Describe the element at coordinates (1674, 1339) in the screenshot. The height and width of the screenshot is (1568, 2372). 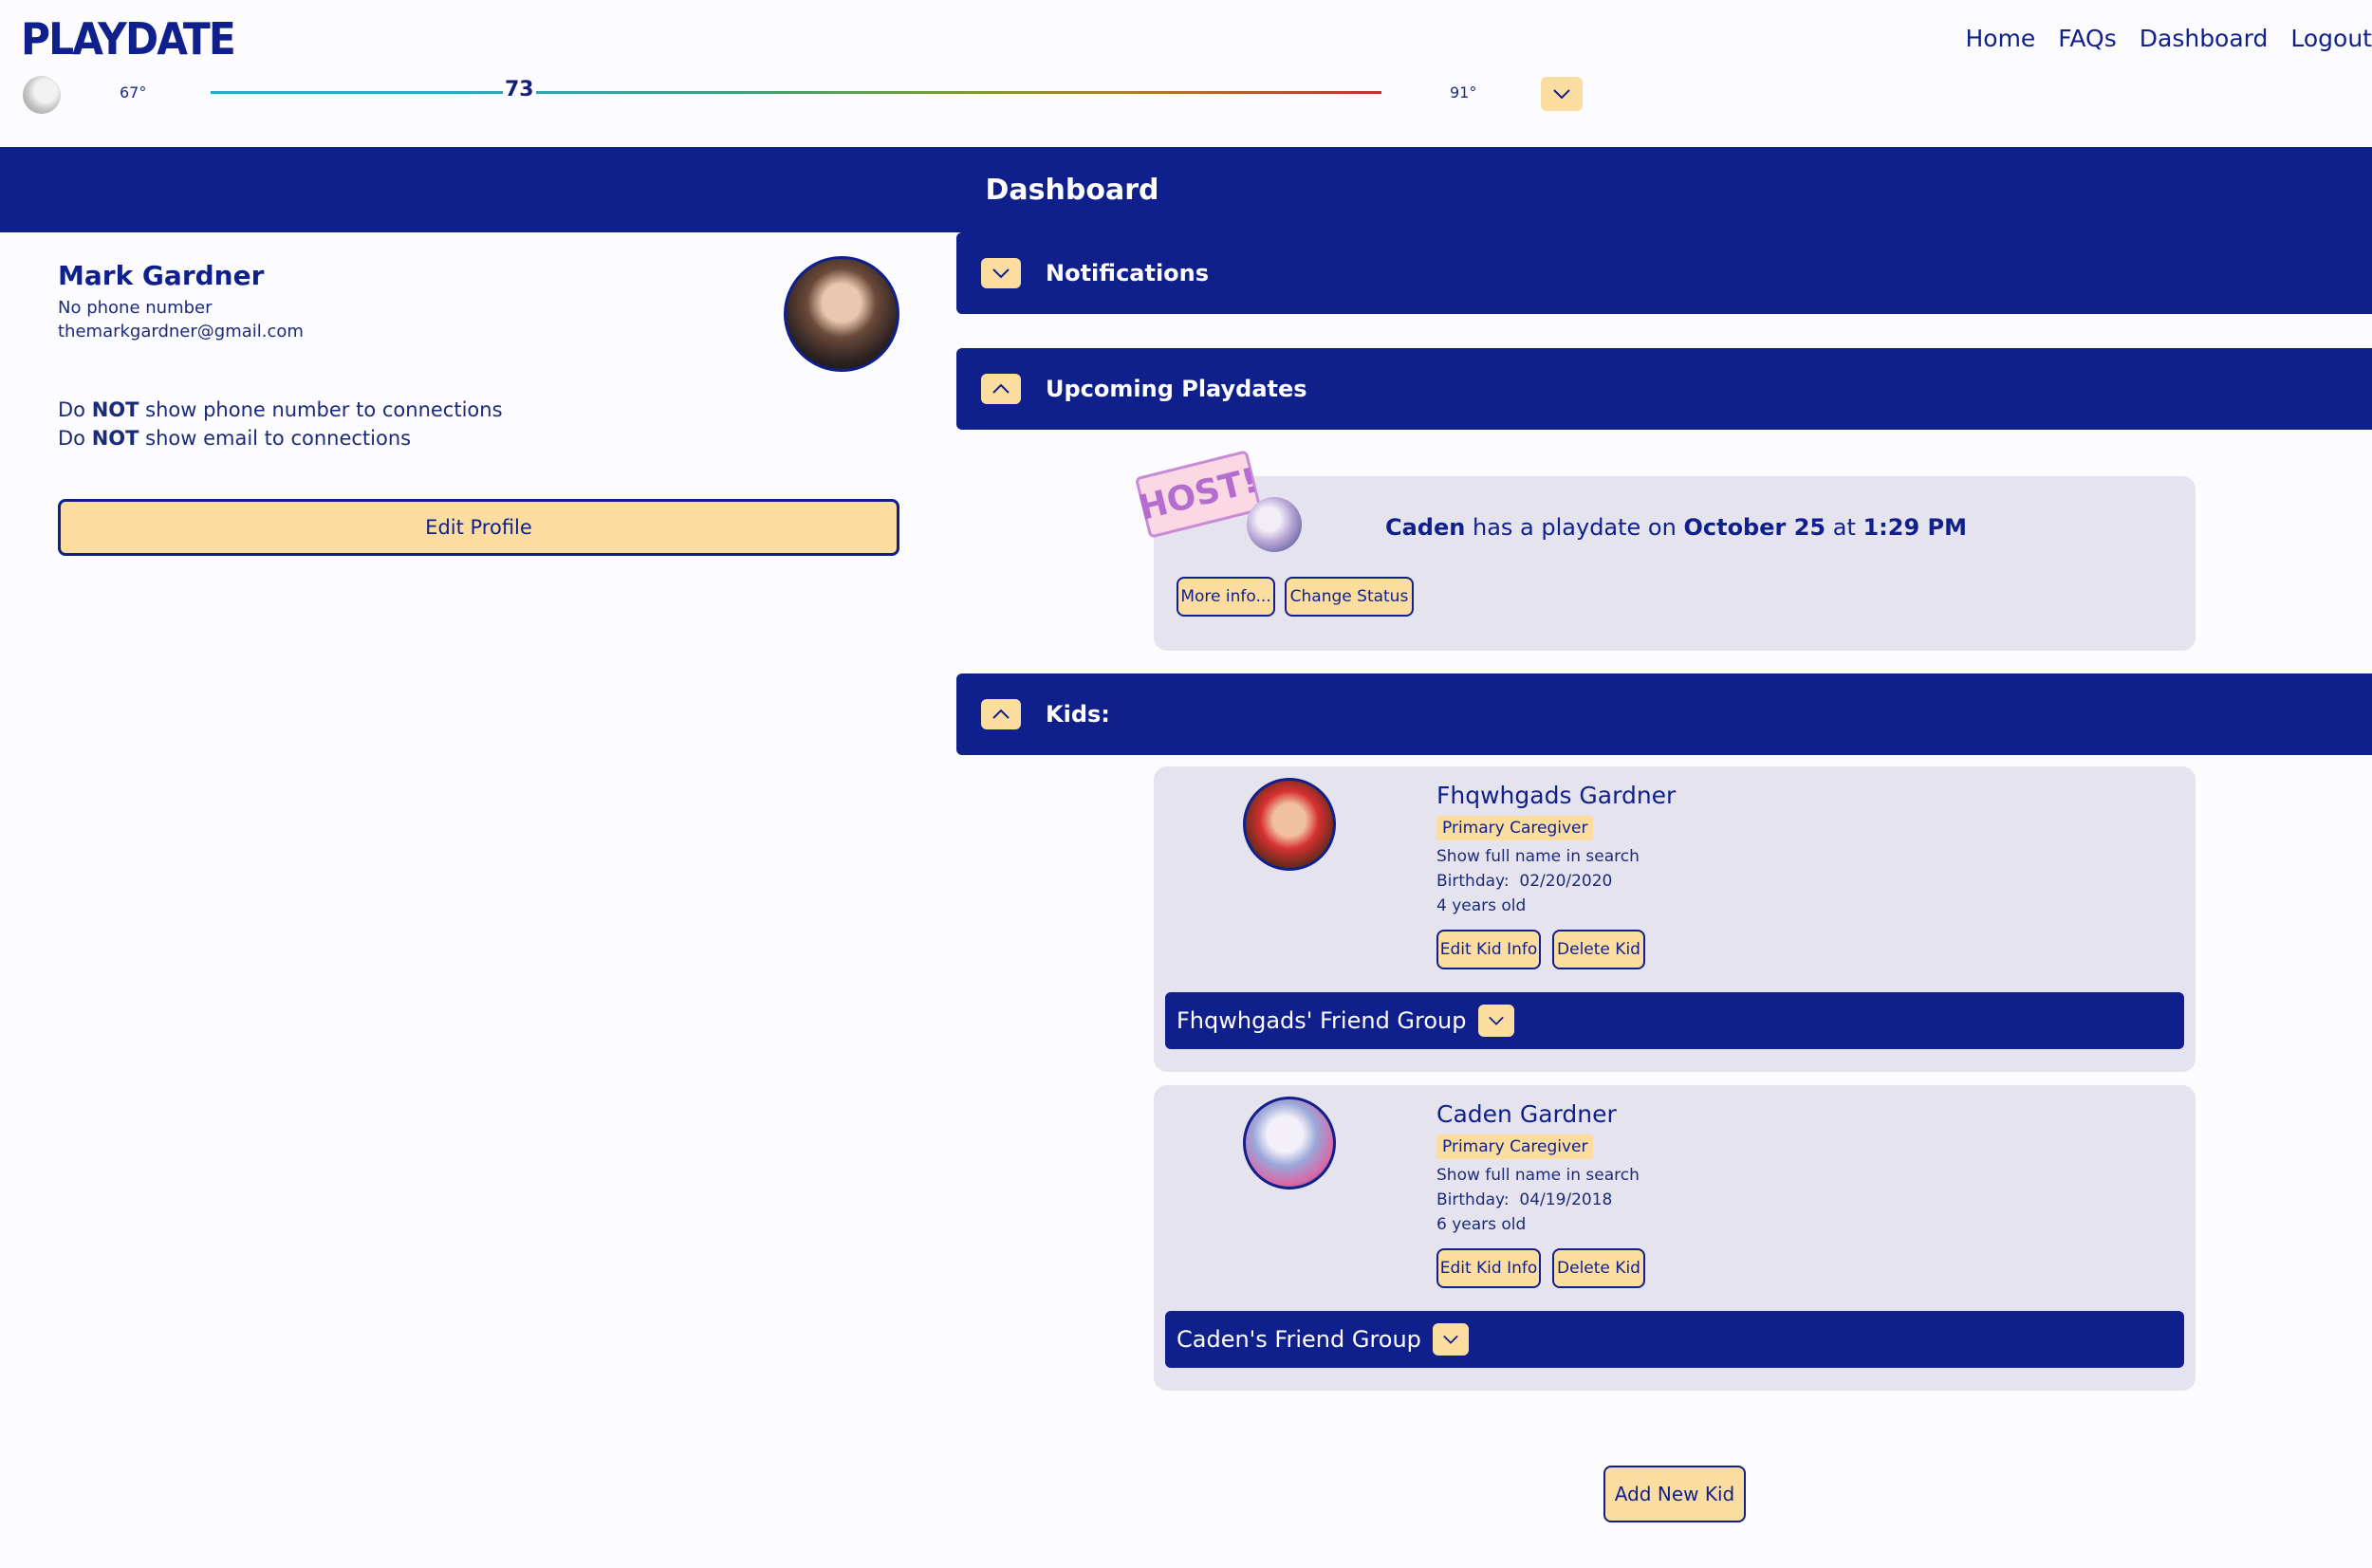
I see `friend-group-bar: Caden's Friend Group` at that location.